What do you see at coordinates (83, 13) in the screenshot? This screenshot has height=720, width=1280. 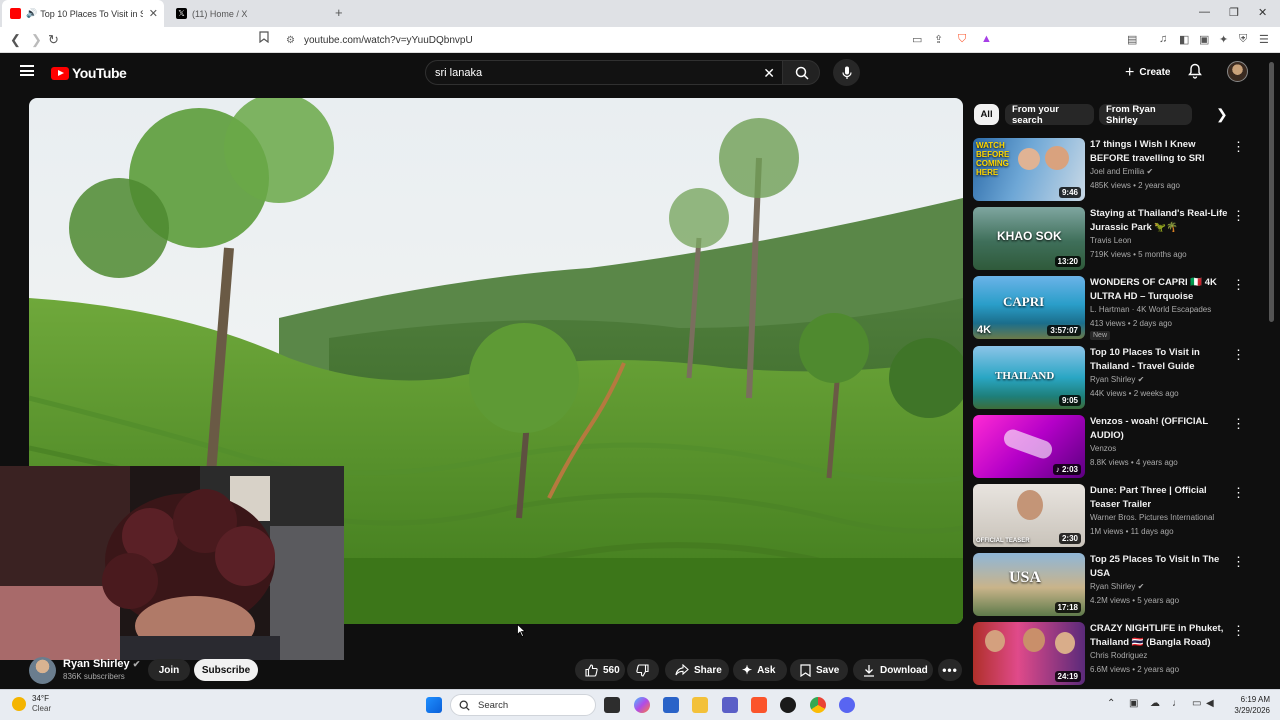 I see `browser-tab-youtube: 🔊 Top 10 Places To Visit in Sri La ✕` at bounding box center [83, 13].